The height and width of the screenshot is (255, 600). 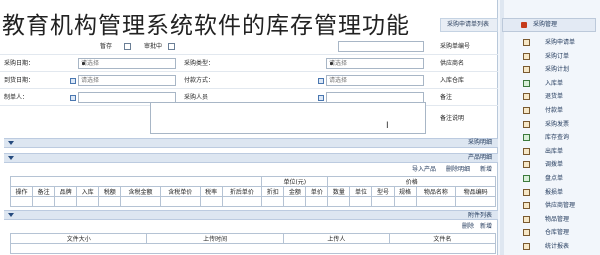 What do you see at coordinates (551, 124) in the screenshot?
I see `side-menu-item: 采购发票` at bounding box center [551, 124].